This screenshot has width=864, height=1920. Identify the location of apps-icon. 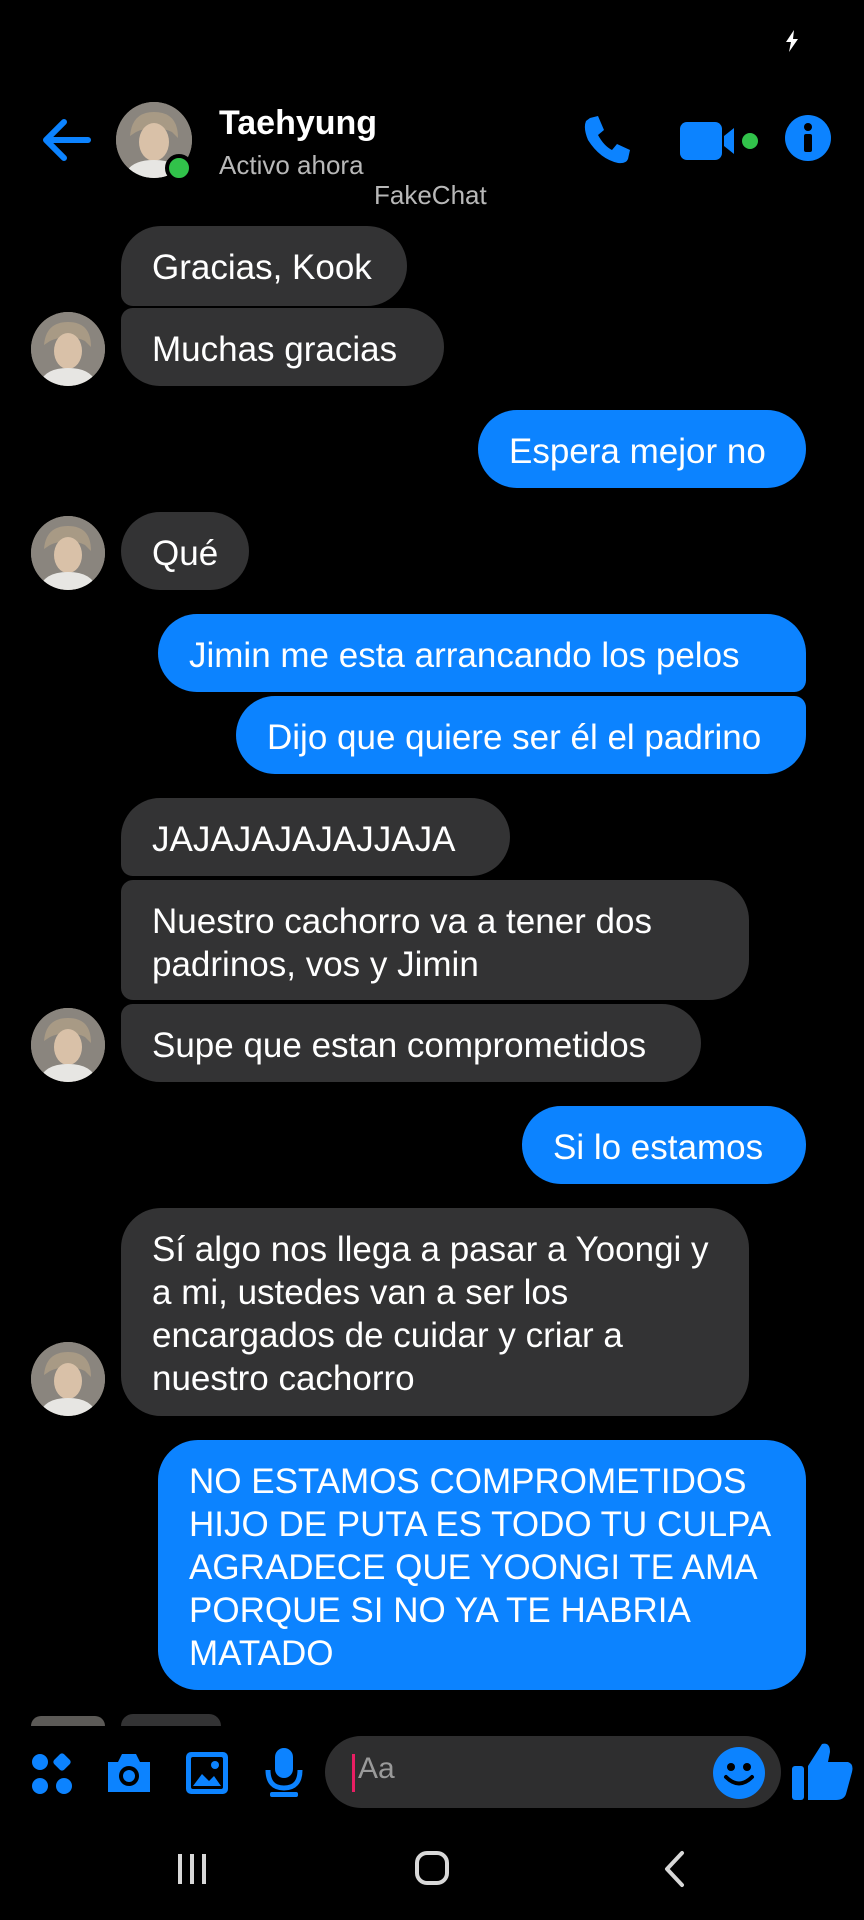
(52, 1774).